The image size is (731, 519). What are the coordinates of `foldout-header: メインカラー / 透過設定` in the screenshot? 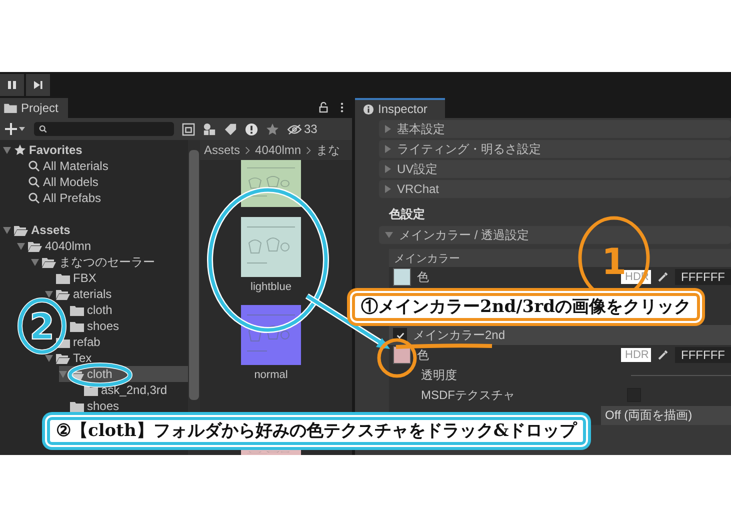 It's located at (555, 235).